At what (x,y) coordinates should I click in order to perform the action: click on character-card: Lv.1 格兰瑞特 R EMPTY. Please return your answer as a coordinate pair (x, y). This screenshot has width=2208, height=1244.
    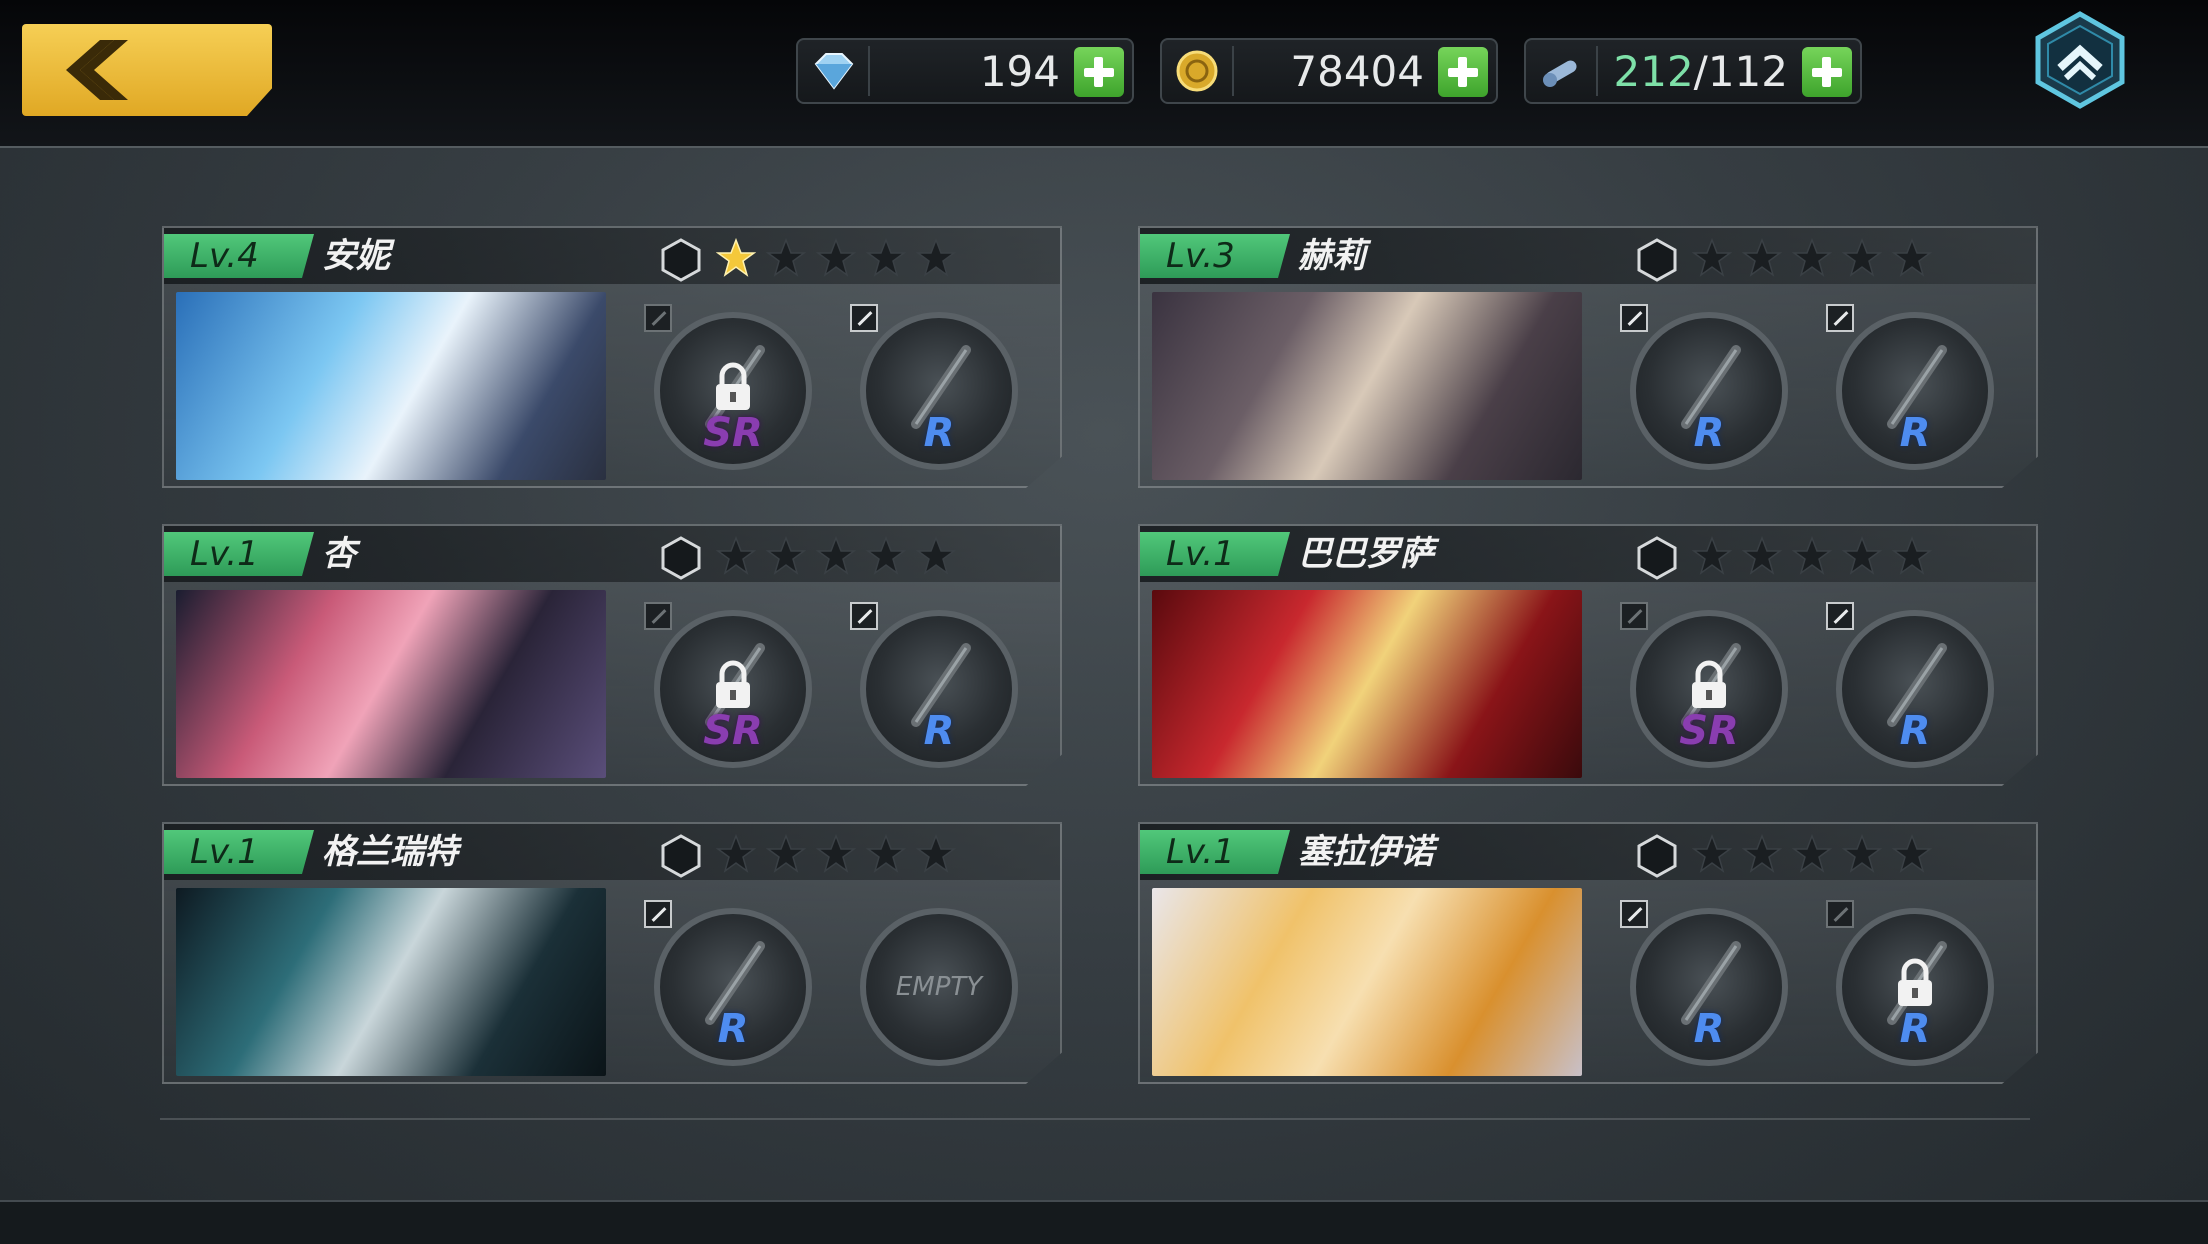
    Looking at the image, I should click on (612, 953).